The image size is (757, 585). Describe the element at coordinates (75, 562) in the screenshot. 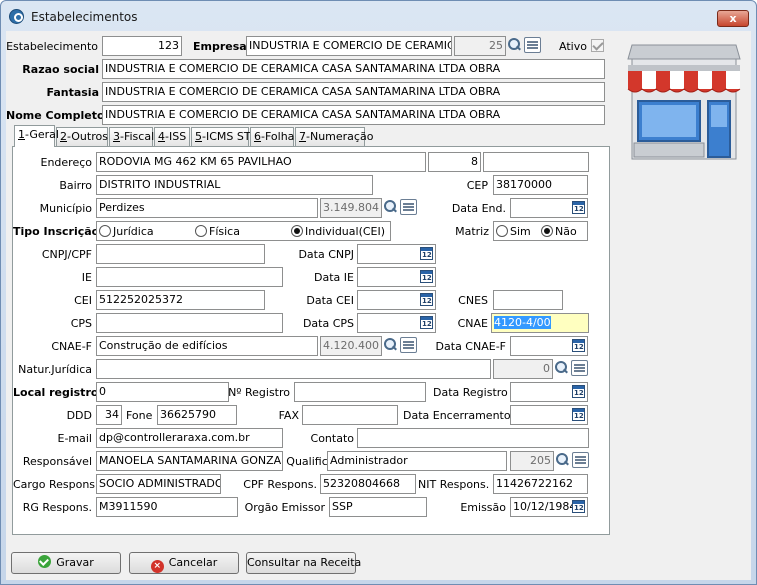

I see `gravar-button-label: Gravar` at that location.